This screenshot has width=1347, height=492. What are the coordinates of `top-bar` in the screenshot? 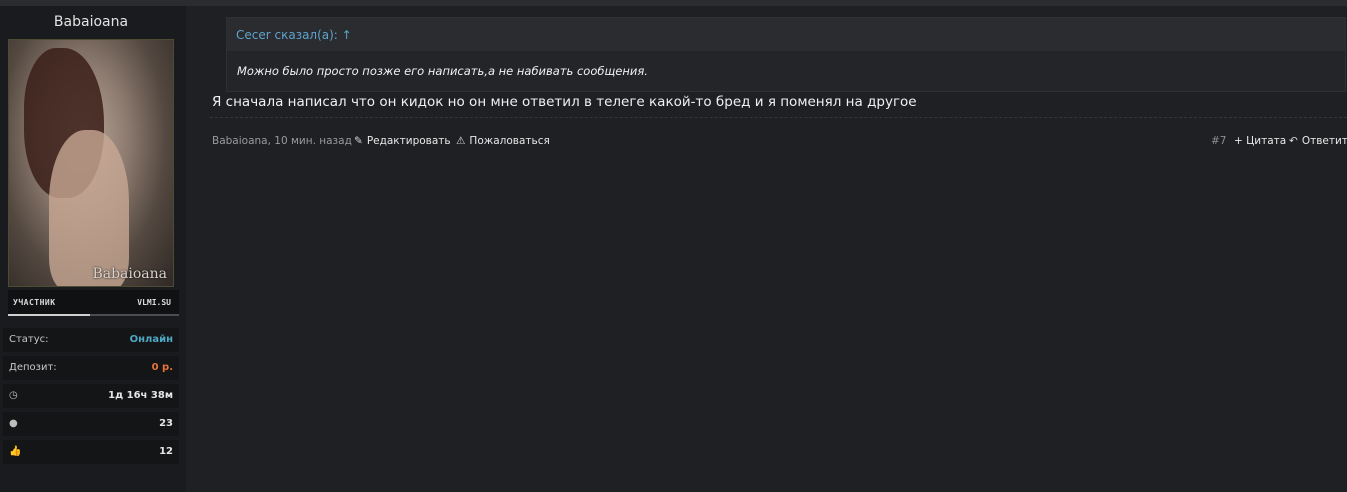 It's located at (673, 3).